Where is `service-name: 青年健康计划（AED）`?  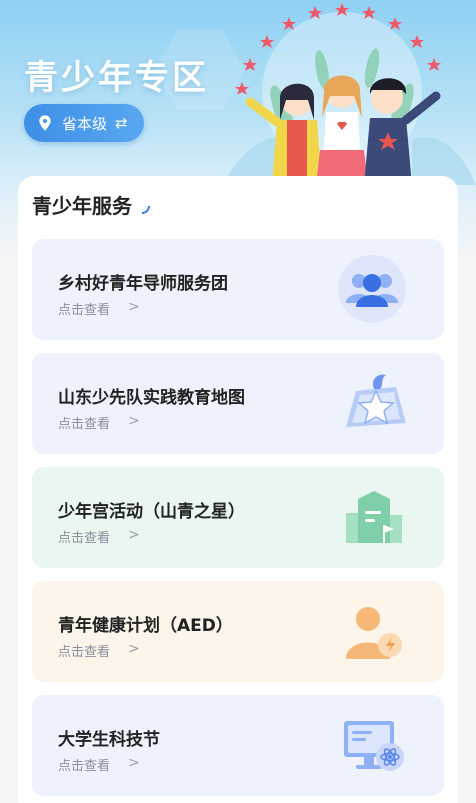
service-name: 青年健康计划（AED） is located at coordinates (145, 626).